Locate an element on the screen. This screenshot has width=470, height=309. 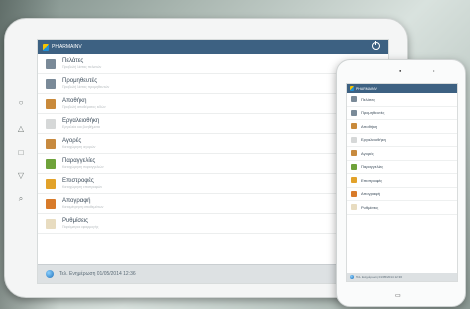
phone-menu-item-7: Απογραφή is located at coordinates (402, 194).